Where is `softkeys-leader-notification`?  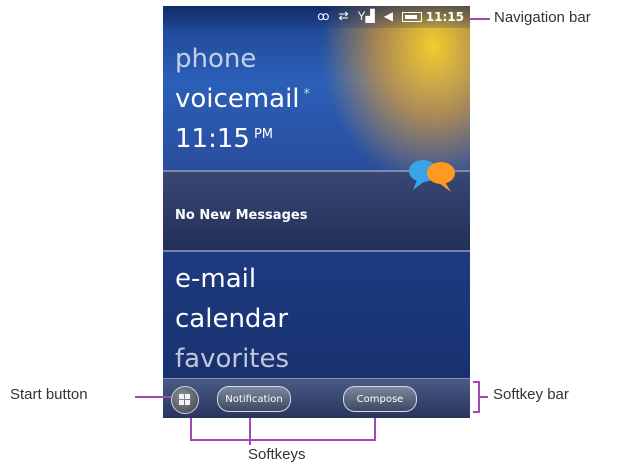
softkeys-leader-notification is located at coordinates (250, 429).